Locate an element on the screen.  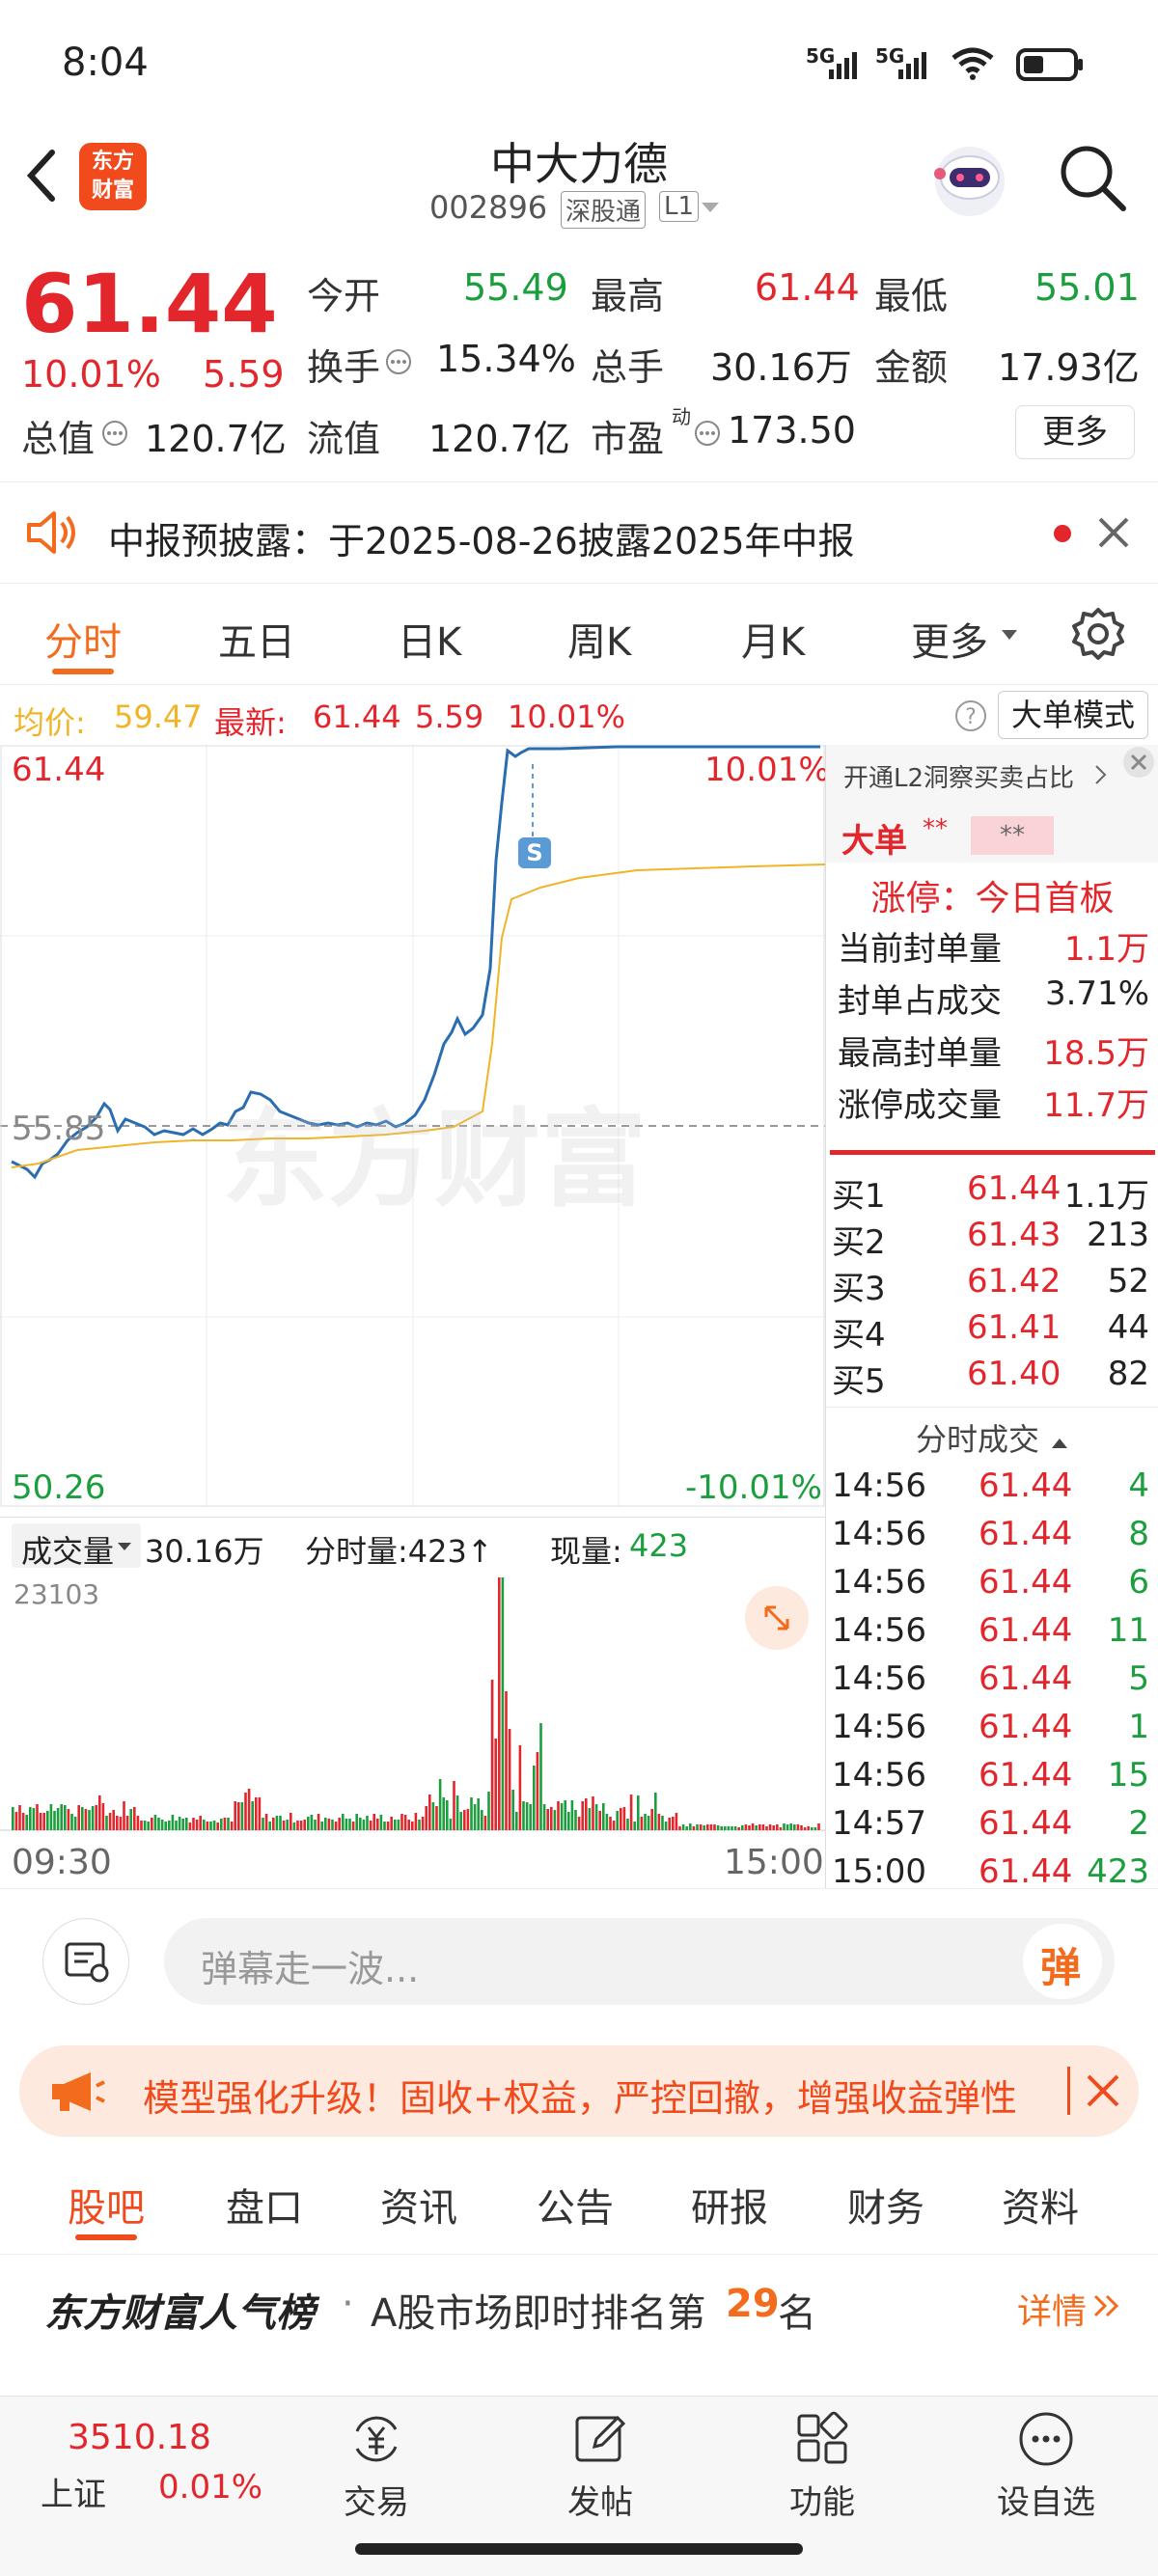
tag-shenguotong: 深股通 is located at coordinates (604, 210).